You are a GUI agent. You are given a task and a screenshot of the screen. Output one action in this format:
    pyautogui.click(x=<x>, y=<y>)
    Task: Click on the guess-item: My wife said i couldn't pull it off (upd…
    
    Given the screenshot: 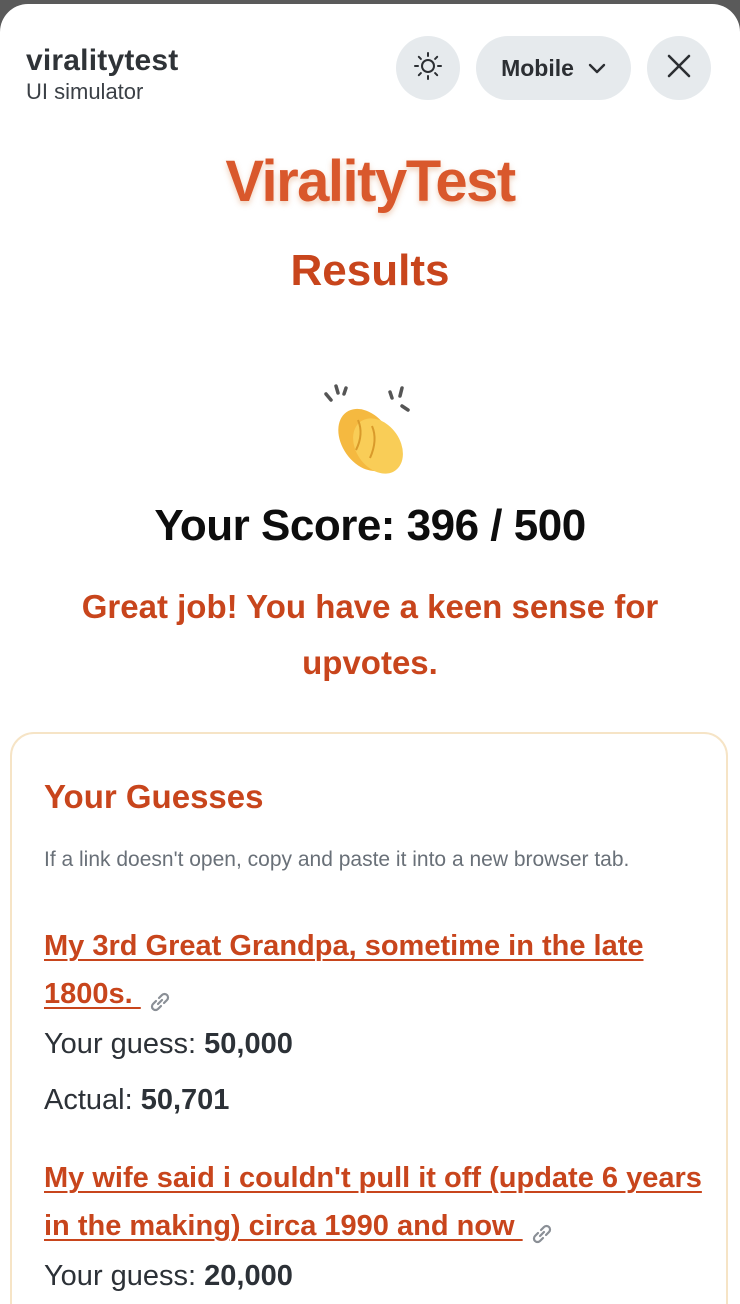 What is the action you would take?
    pyautogui.click(x=374, y=1224)
    